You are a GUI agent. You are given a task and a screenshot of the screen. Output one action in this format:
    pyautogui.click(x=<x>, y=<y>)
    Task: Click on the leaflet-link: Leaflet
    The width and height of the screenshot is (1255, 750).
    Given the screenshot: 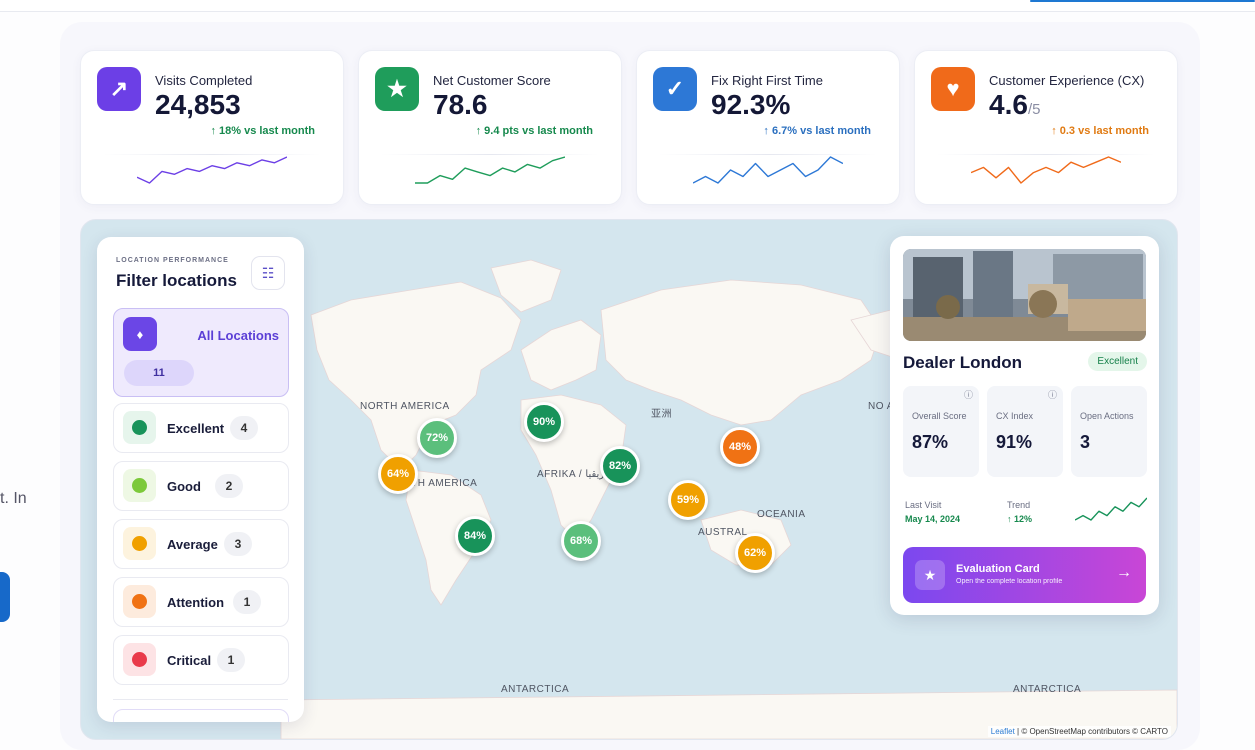 What is the action you would take?
    pyautogui.click(x=1003, y=731)
    